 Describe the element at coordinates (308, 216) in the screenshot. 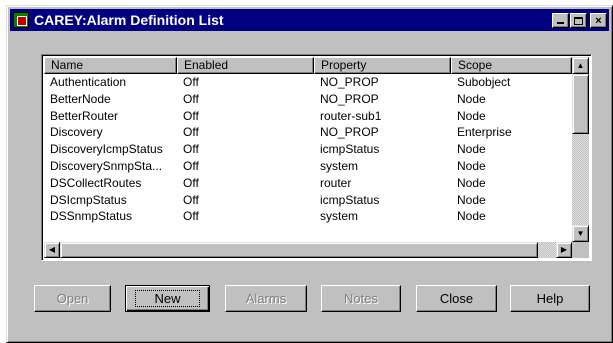

I see `list-item: DSSnmpStatus Off system Node` at that location.